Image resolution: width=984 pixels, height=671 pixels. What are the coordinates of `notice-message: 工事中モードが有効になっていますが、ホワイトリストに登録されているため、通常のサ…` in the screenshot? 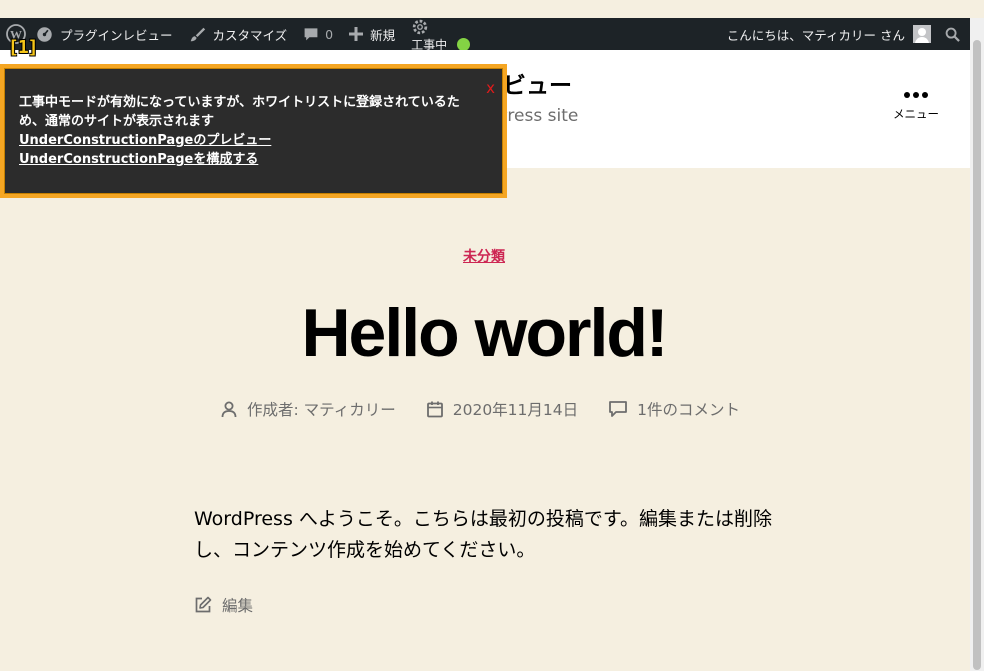 It's located at (239, 112).